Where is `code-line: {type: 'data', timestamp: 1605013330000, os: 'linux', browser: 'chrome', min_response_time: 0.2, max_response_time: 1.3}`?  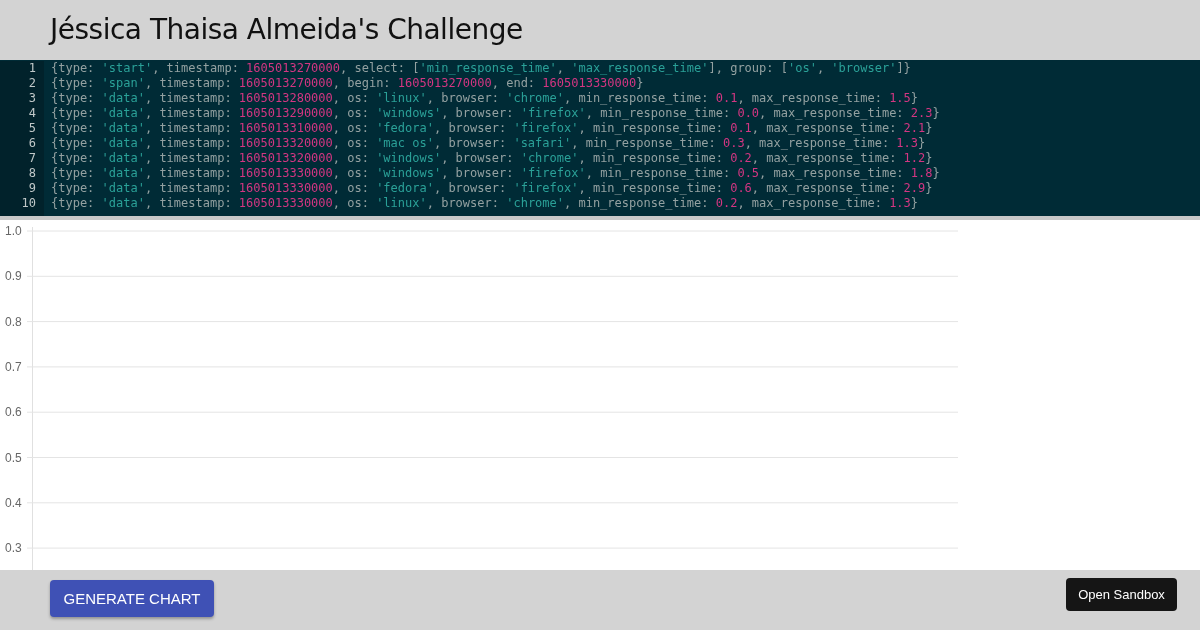 code-line: {type: 'data', timestamp: 1605013330000, os: 'linux', browser: 'chrome', min_response_time: 0.2, max_response_time: 1.3} is located at coordinates (485, 203).